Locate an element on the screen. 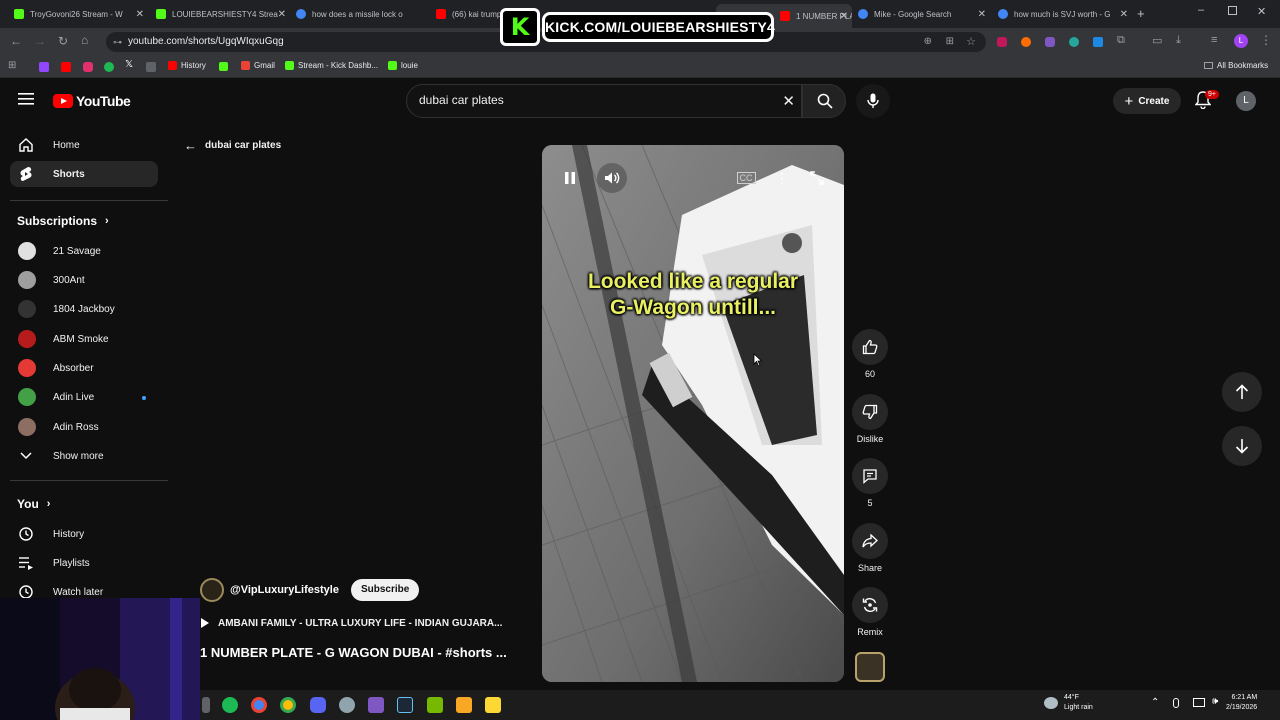 This screenshot has width=1280, height=720. twitch-icon is located at coordinates (44, 67).